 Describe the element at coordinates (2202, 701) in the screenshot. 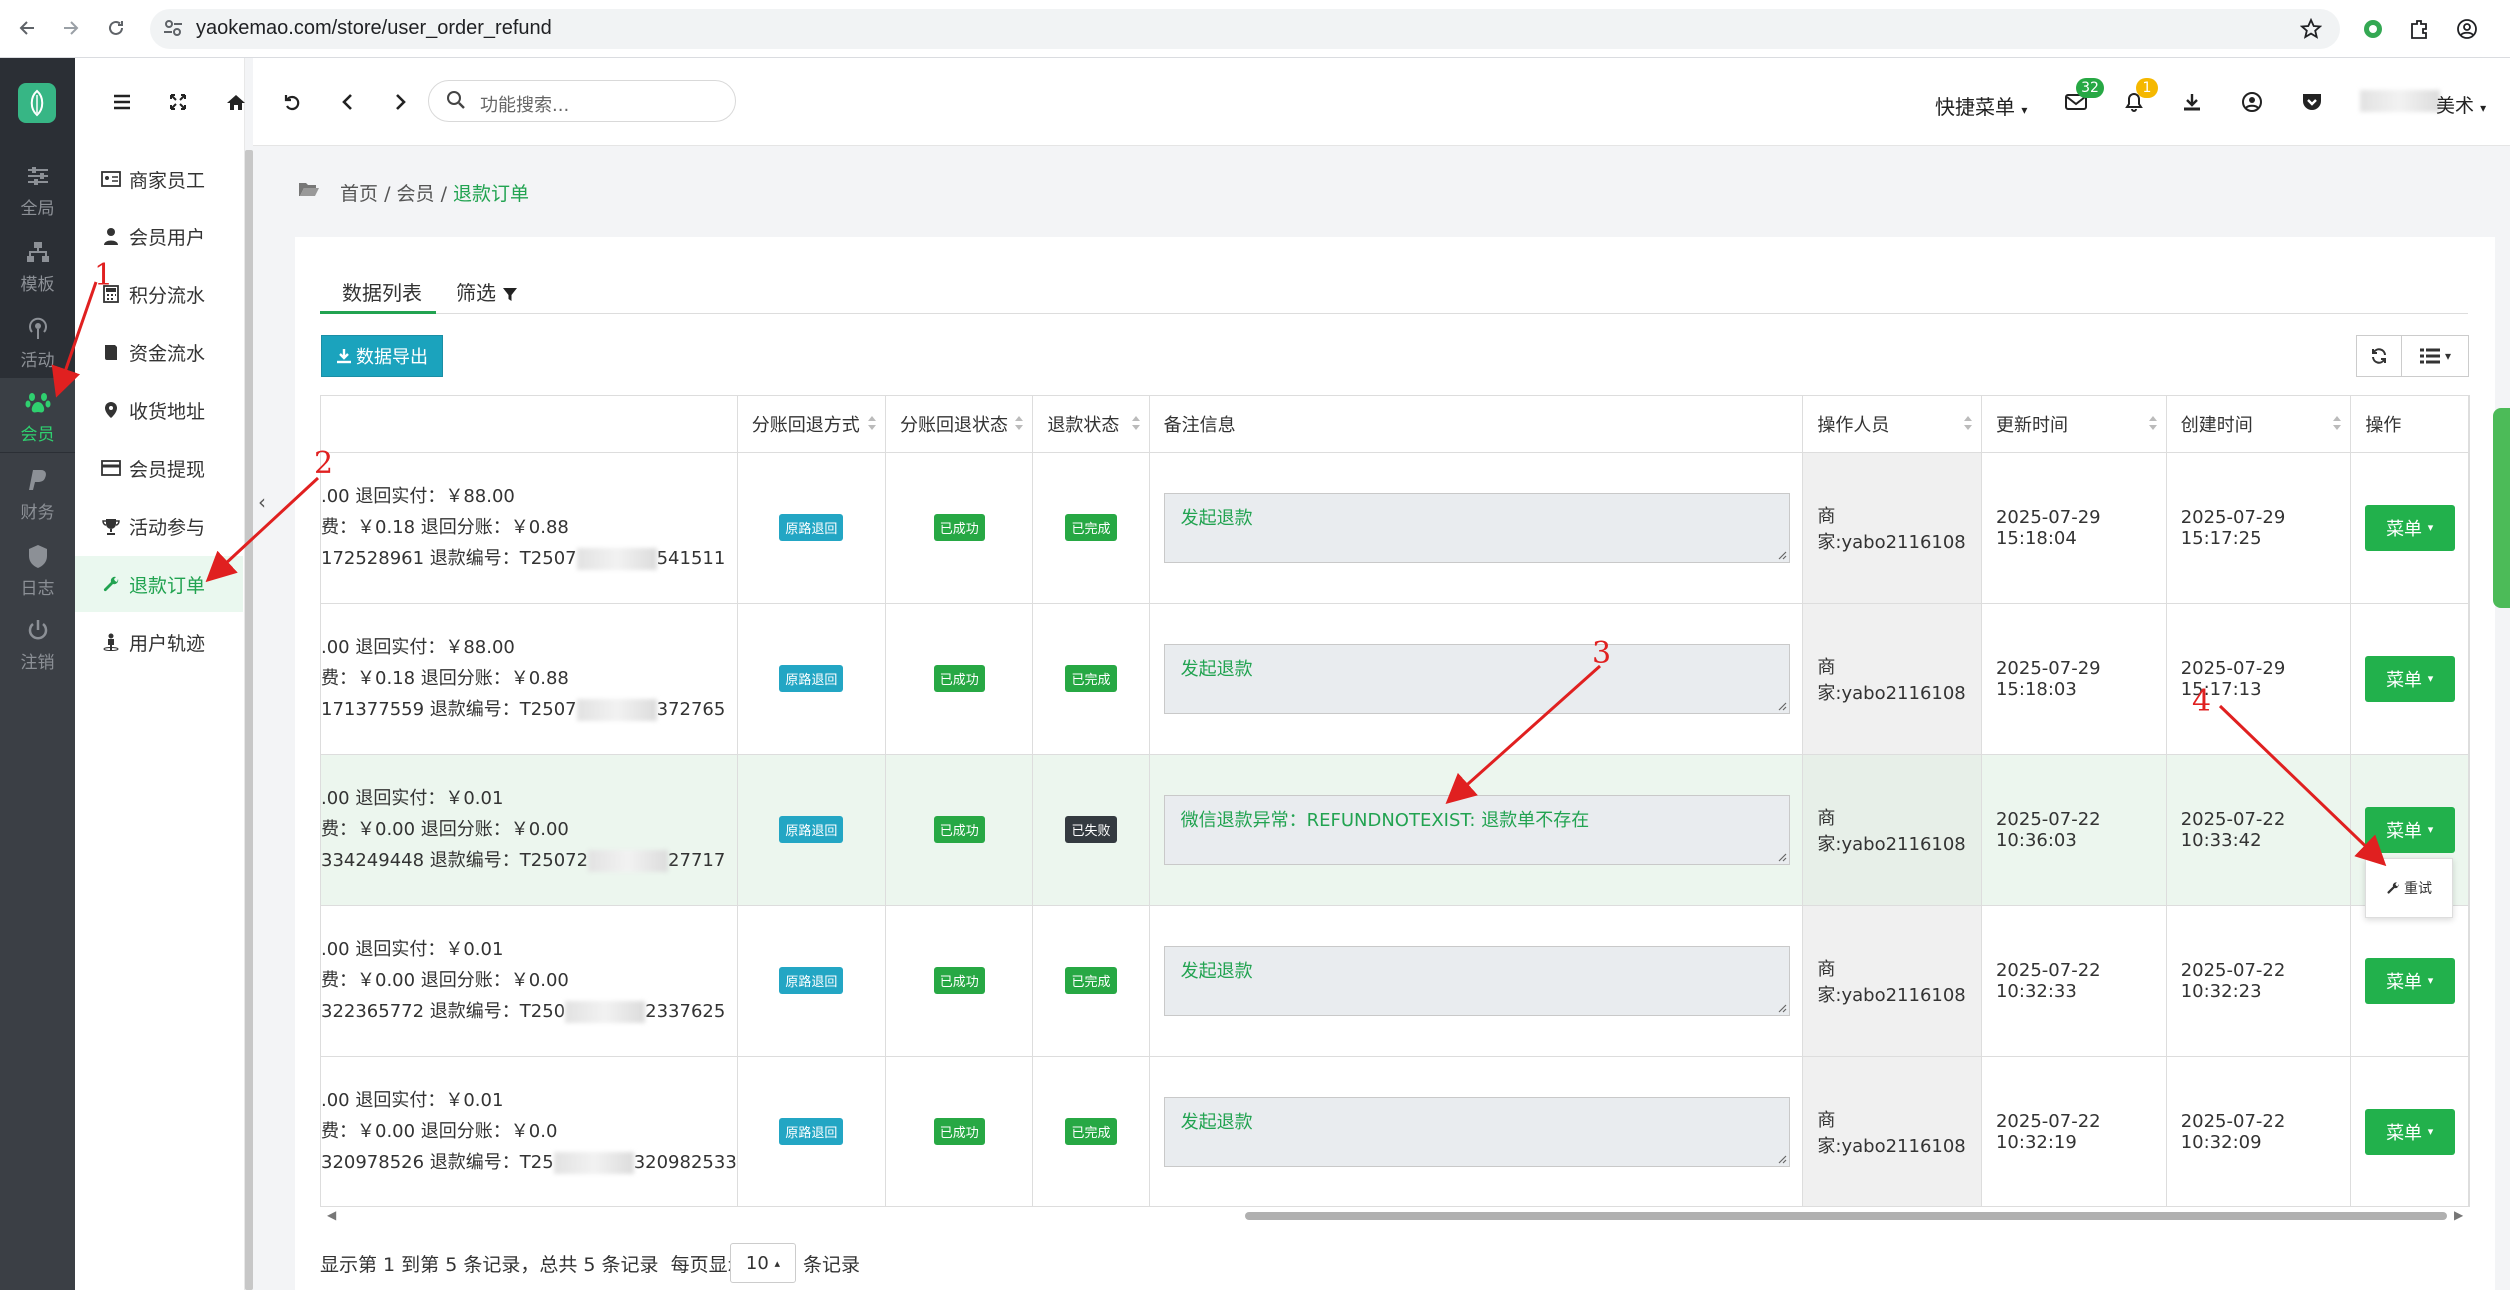

I see `annotation-label-4: 4` at that location.